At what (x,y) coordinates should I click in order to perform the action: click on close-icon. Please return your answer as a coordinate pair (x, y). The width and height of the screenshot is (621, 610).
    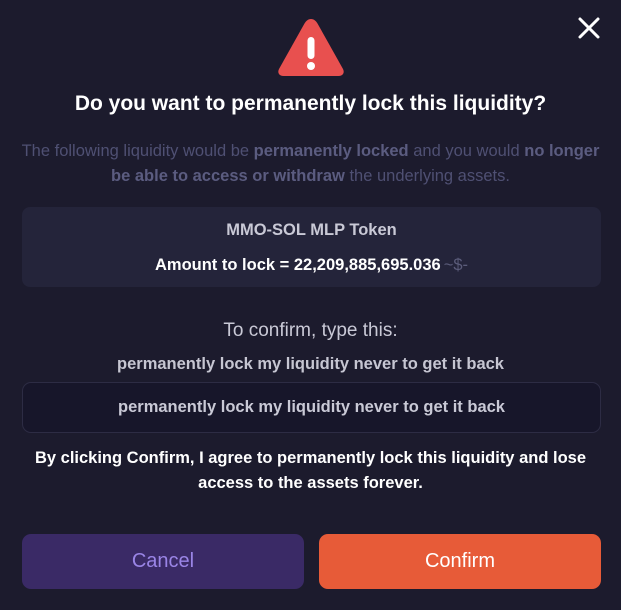
    Looking at the image, I should click on (589, 28).